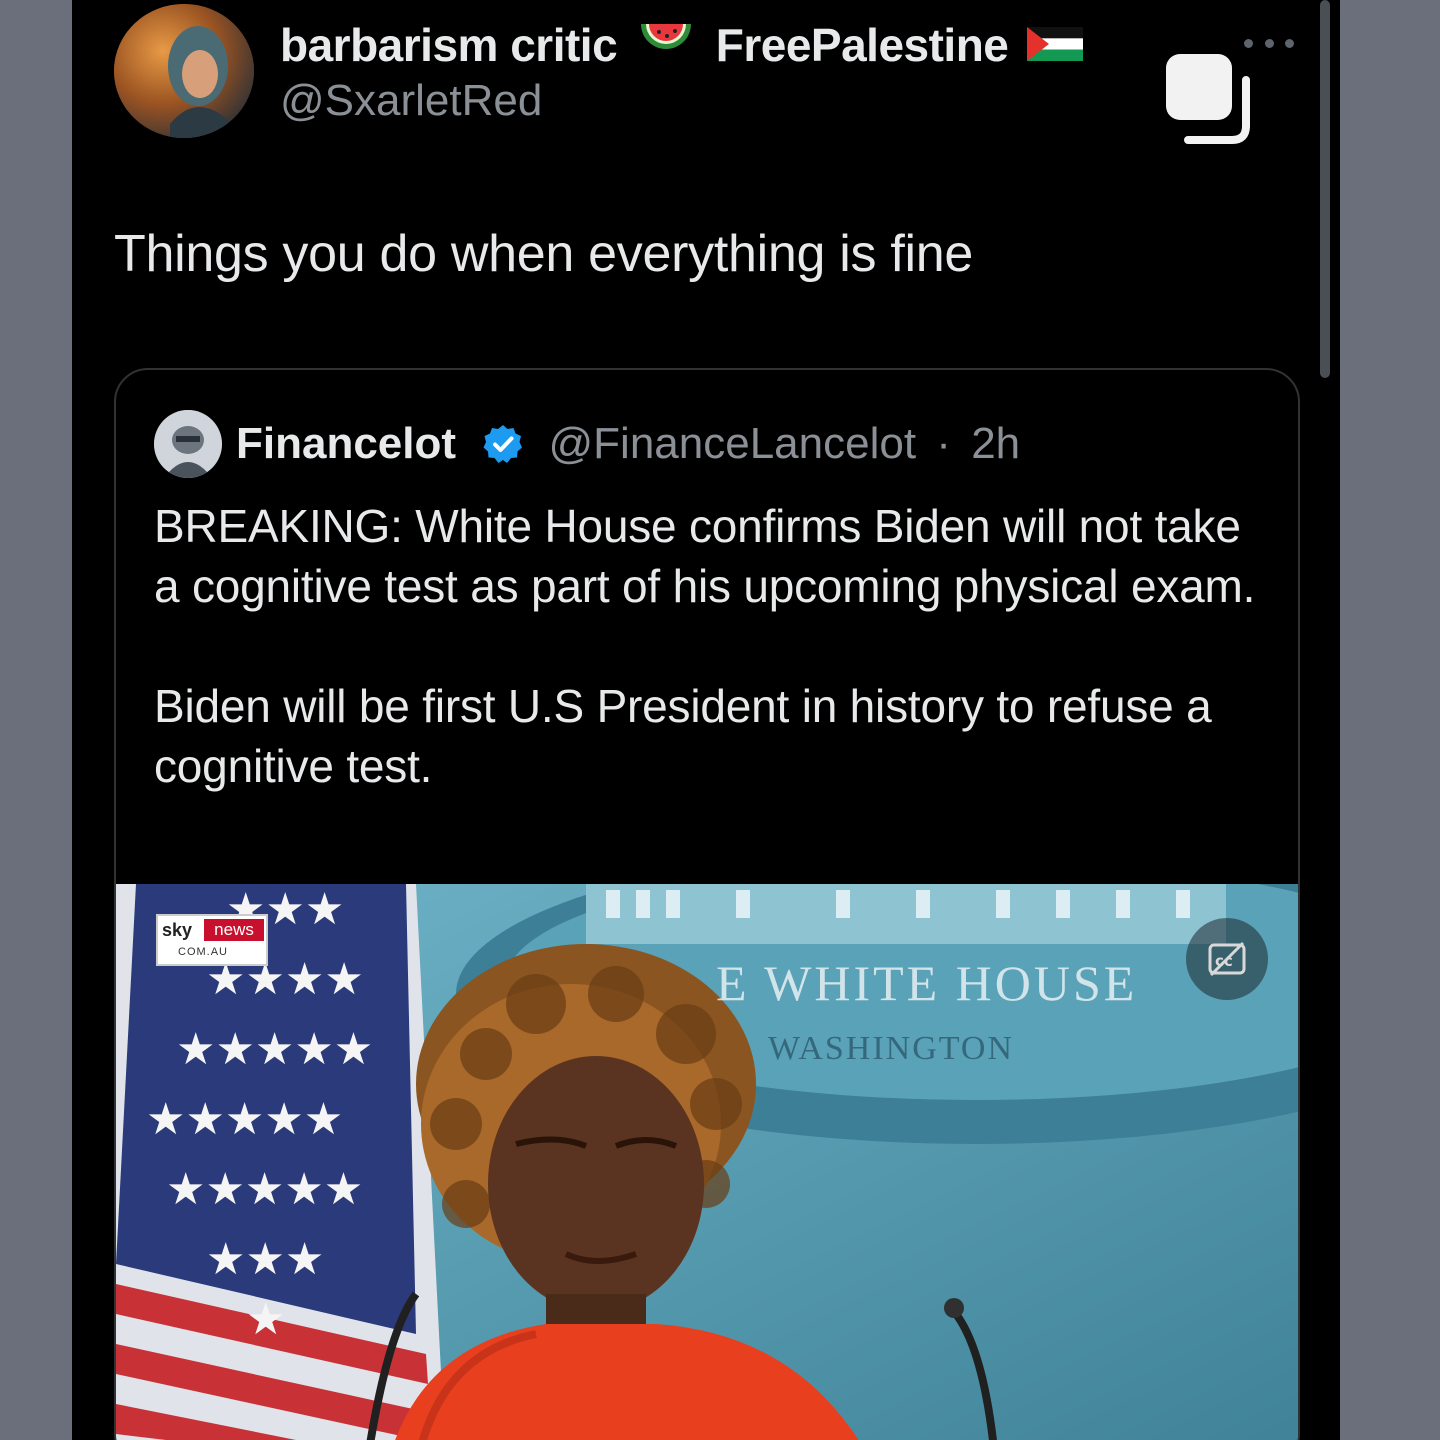 This screenshot has width=1440, height=1440. Describe the element at coordinates (346, 444) in the screenshot. I see `quoted-display-name: Financelot` at that location.